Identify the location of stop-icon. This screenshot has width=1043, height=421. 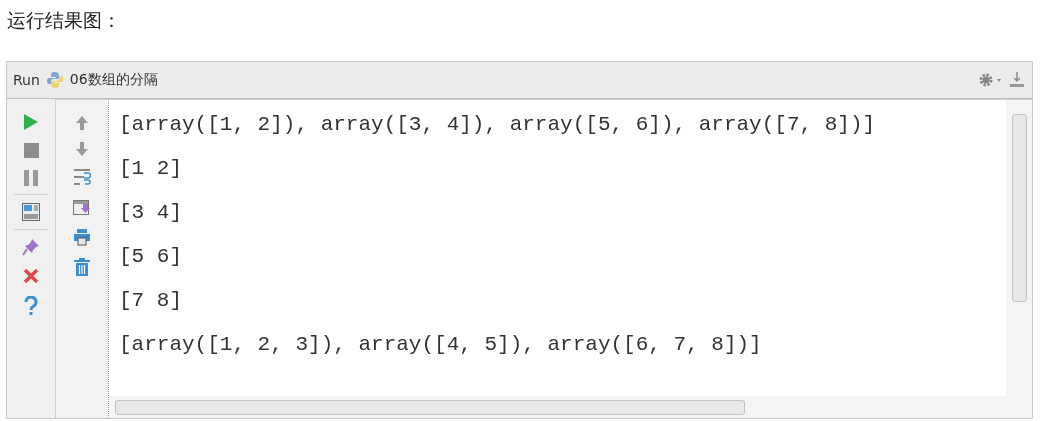
(31, 150).